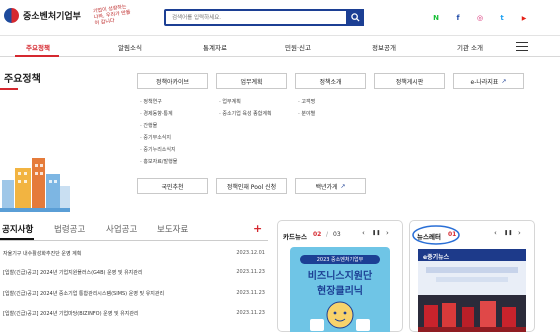 Image resolution: width=560 pixels, height=332 pixels. I want to click on button-label: 정책아카이브, so click(172, 82).